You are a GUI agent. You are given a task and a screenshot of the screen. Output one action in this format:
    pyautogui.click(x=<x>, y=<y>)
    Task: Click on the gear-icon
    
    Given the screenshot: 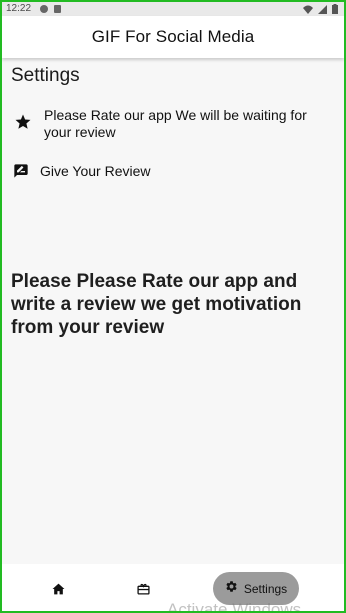 What is the action you would take?
    pyautogui.click(x=231, y=589)
    